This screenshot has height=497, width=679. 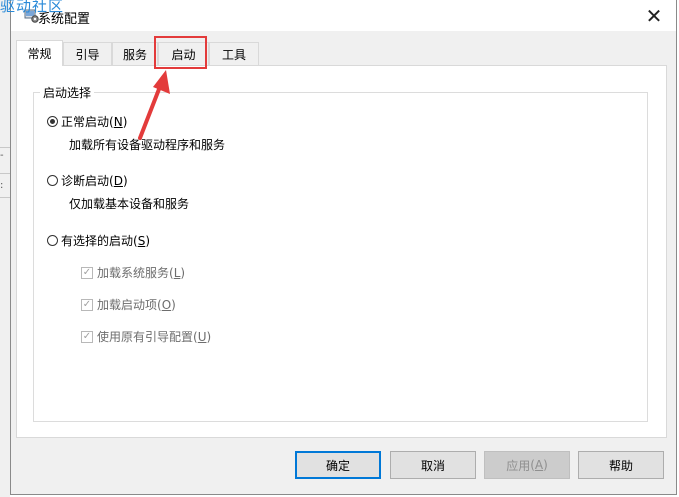 What do you see at coordinates (621, 465) in the screenshot?
I see `help-button: 帮助` at bounding box center [621, 465].